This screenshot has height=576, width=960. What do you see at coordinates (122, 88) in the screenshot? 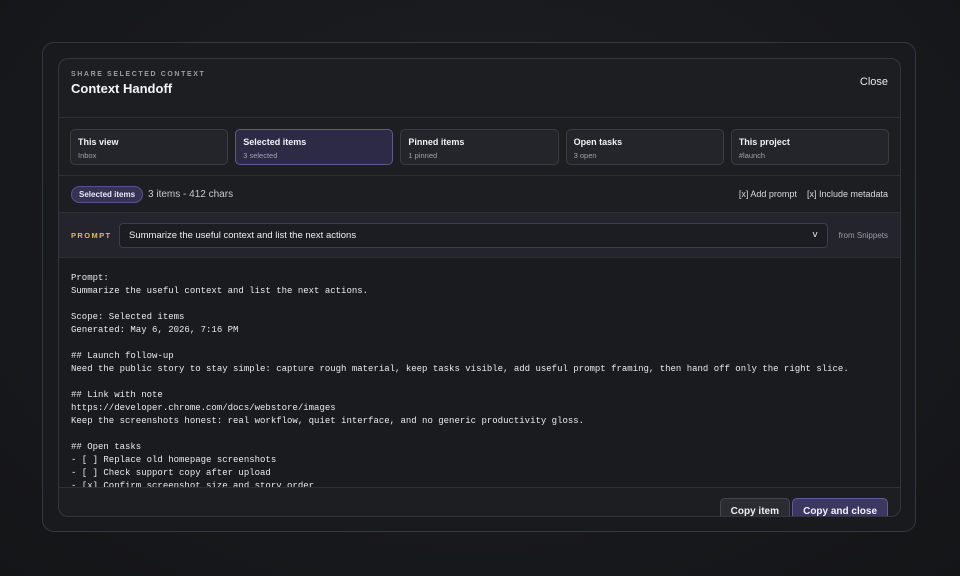
I see `dialog-title: Context Handoff` at bounding box center [122, 88].